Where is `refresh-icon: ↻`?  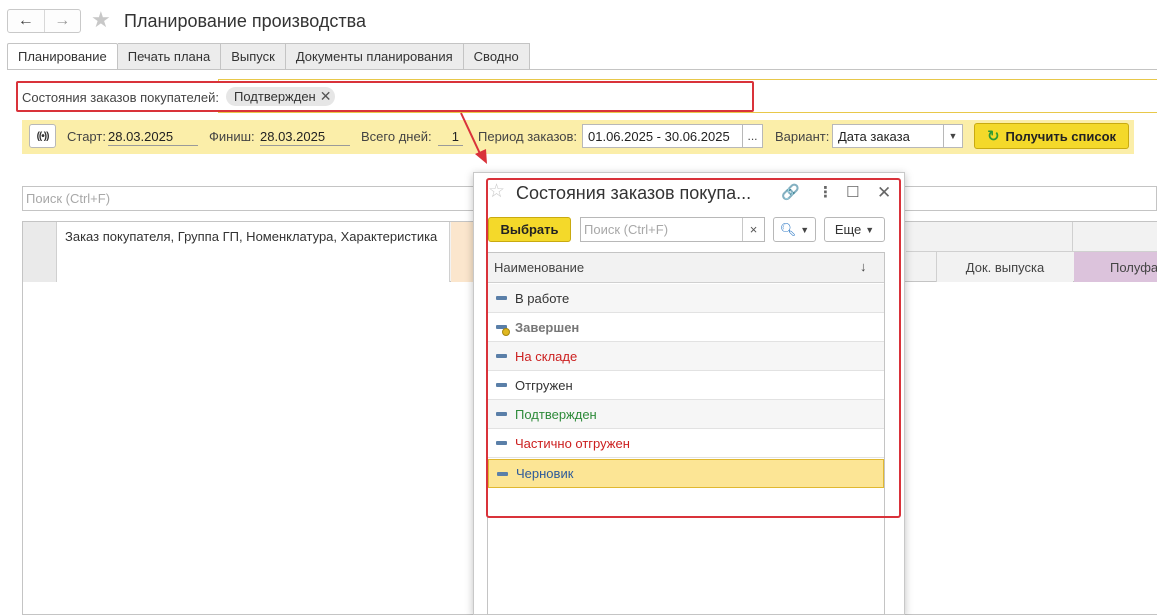
refresh-icon: ↻ is located at coordinates (993, 136).